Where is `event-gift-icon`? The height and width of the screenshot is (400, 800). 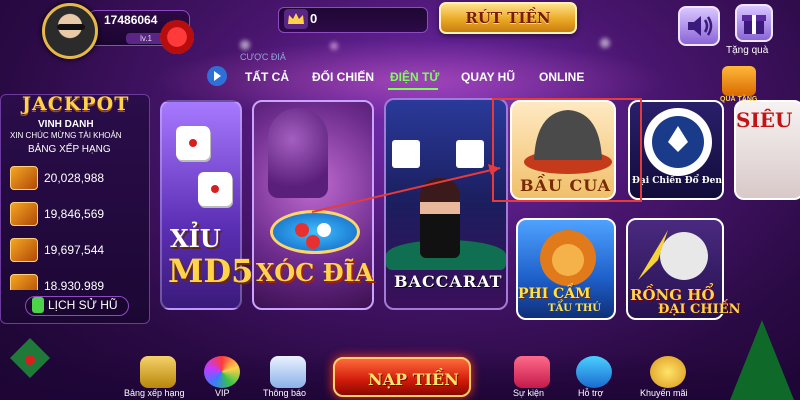
event-gift-icon is located at coordinates (532, 372).